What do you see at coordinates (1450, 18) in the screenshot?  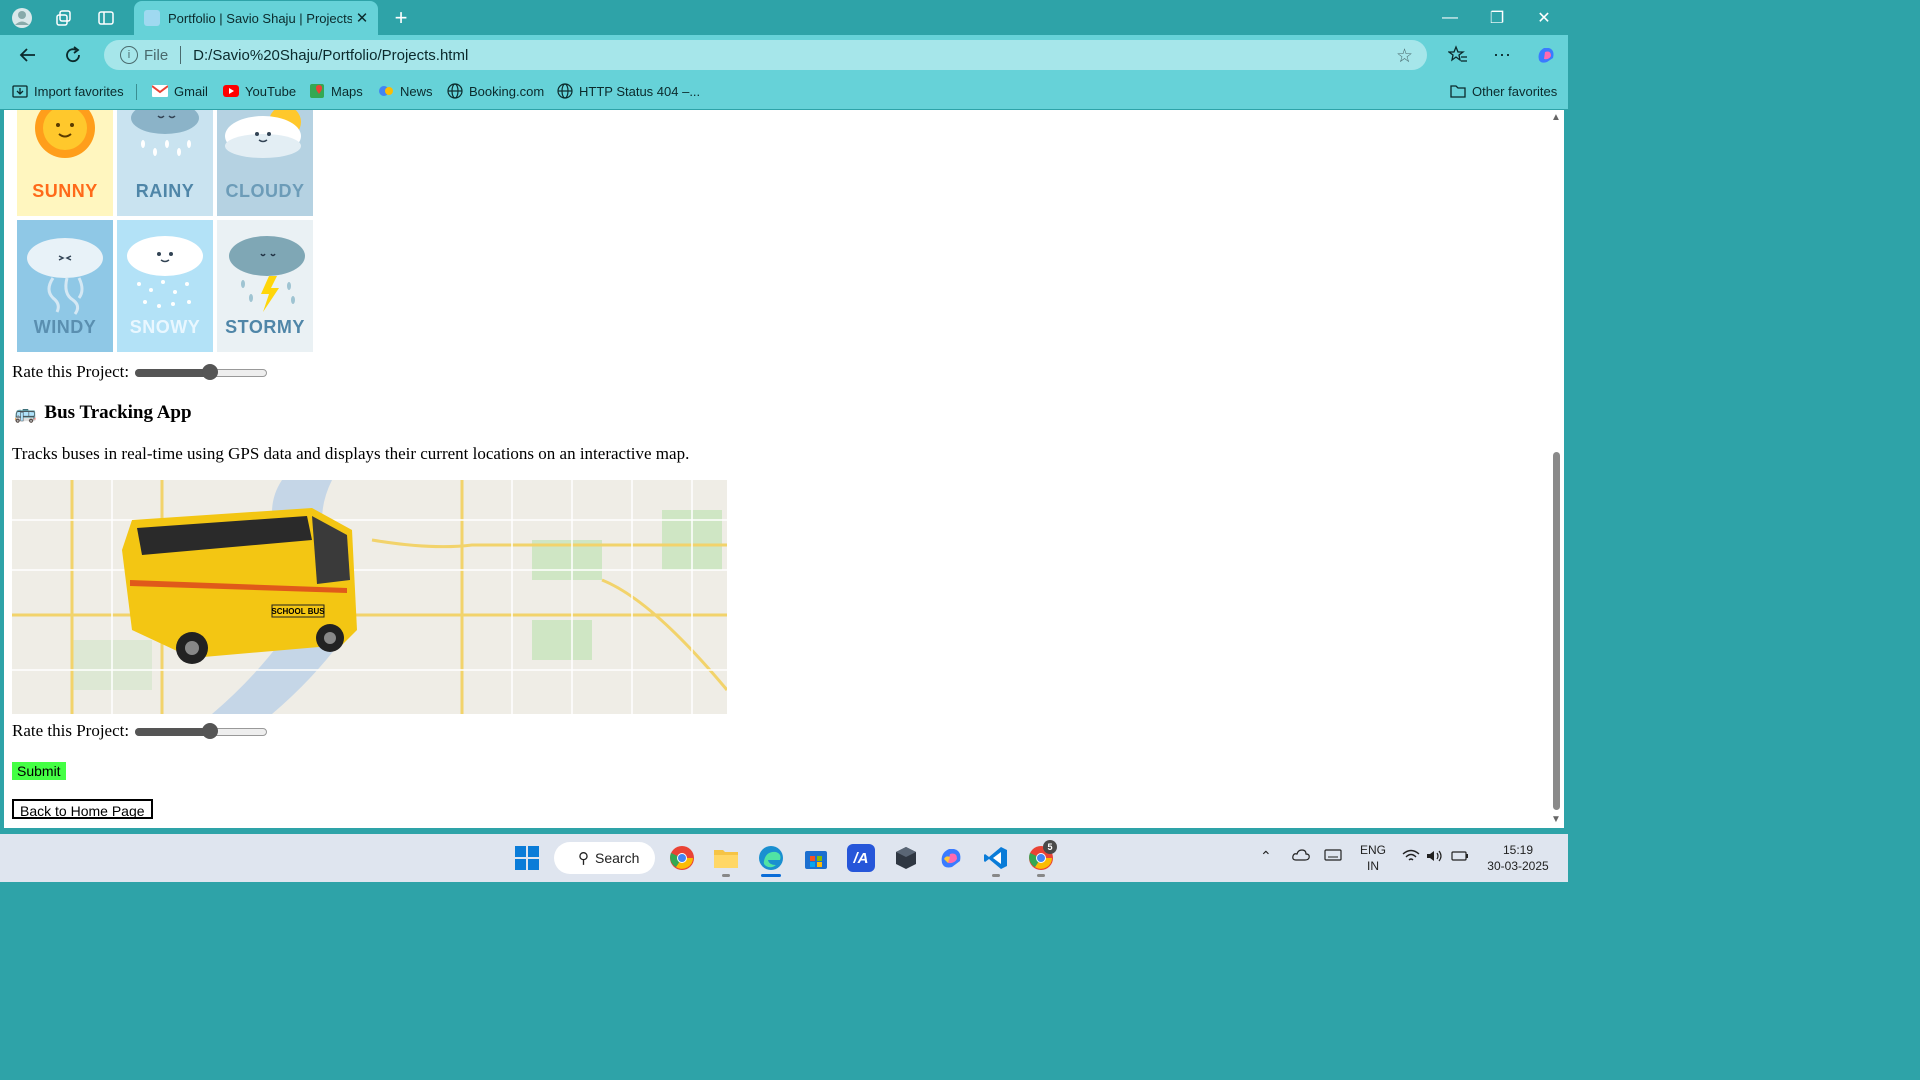 I see `minimize-button: —` at bounding box center [1450, 18].